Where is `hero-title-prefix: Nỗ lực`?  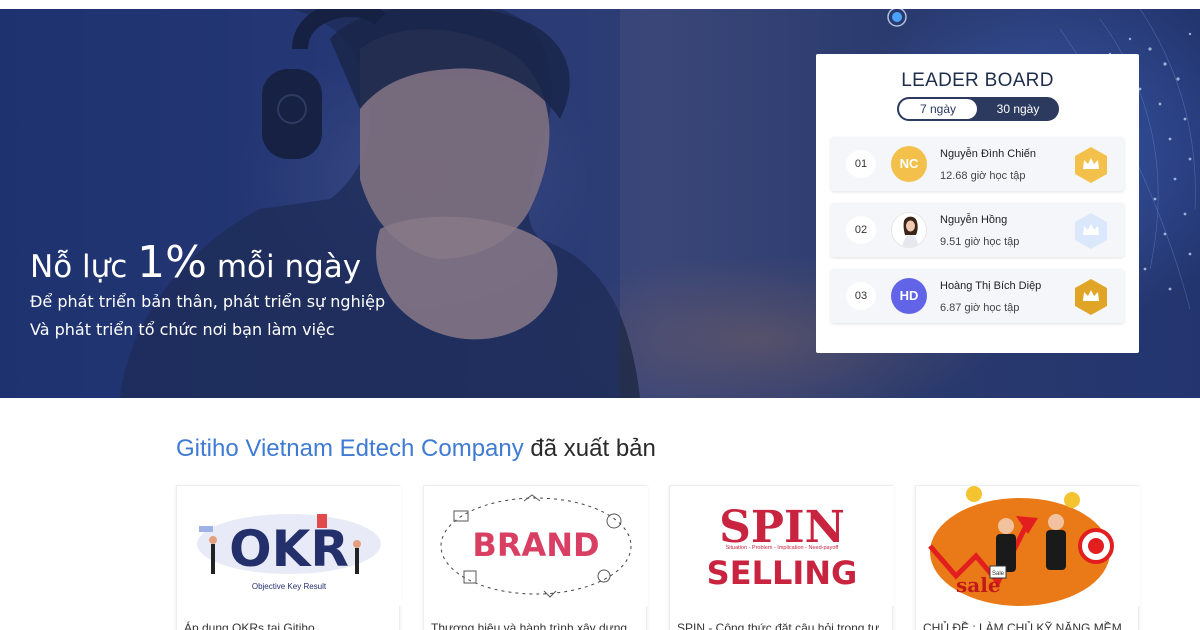 hero-title-prefix: Nỗ lực is located at coordinates (84, 267).